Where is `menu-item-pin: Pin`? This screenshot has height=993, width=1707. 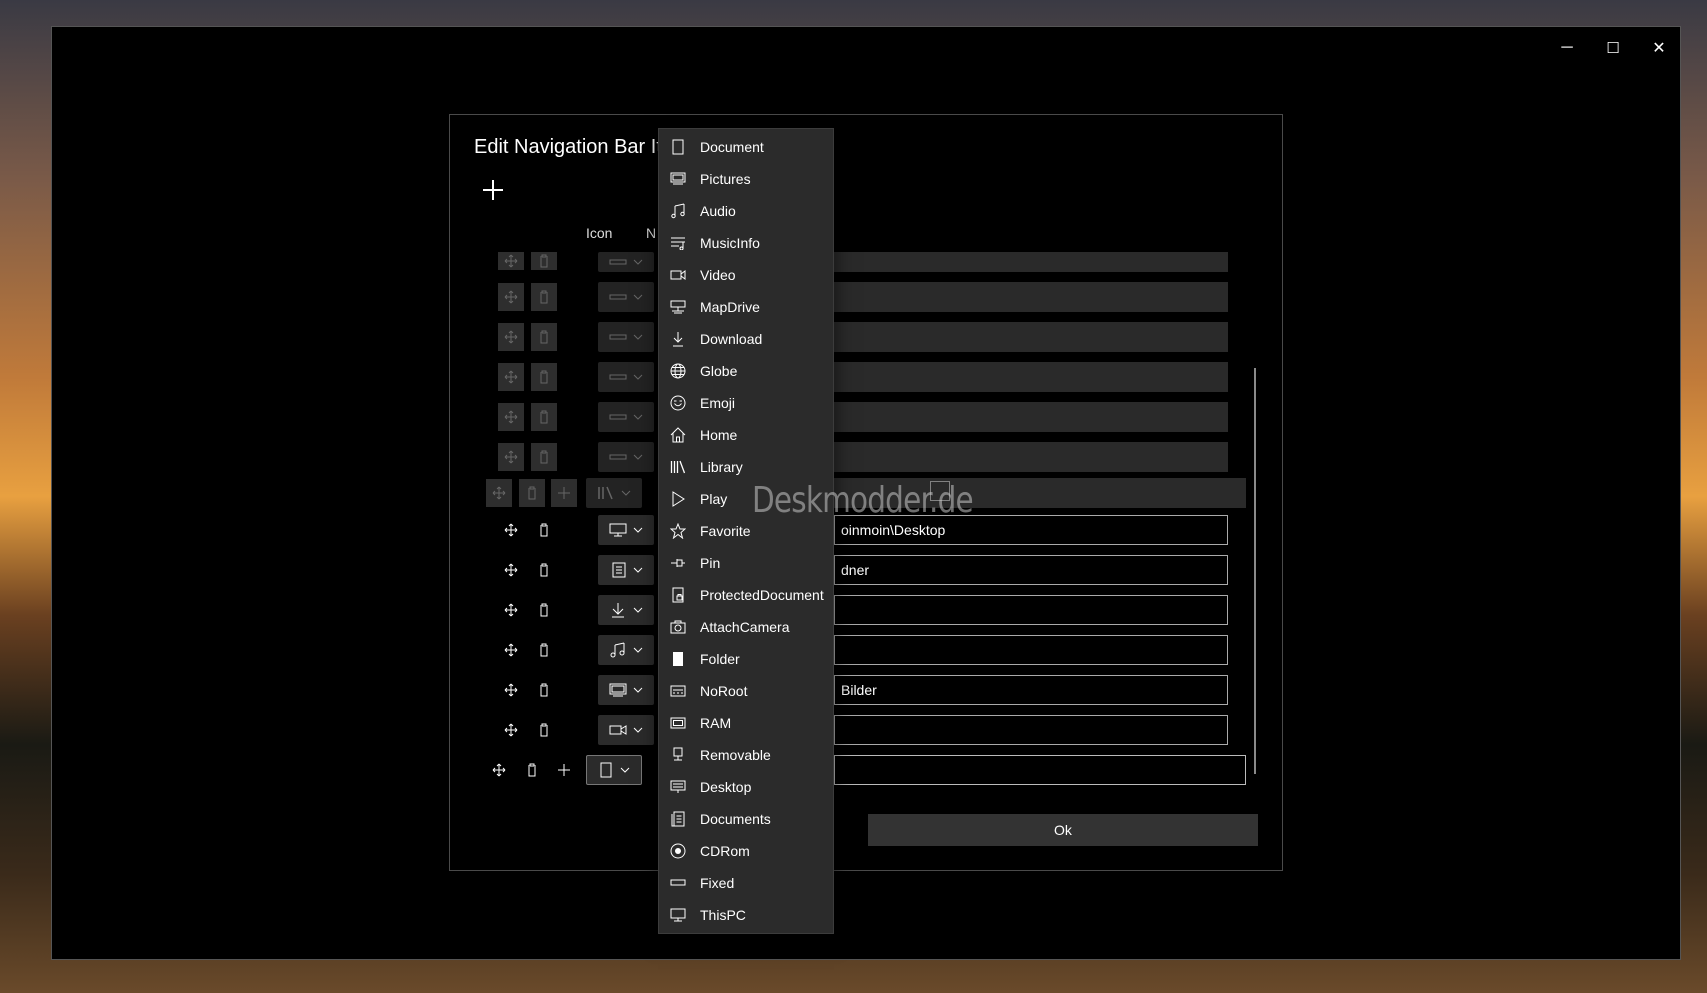 menu-item-pin: Pin is located at coordinates (746, 563).